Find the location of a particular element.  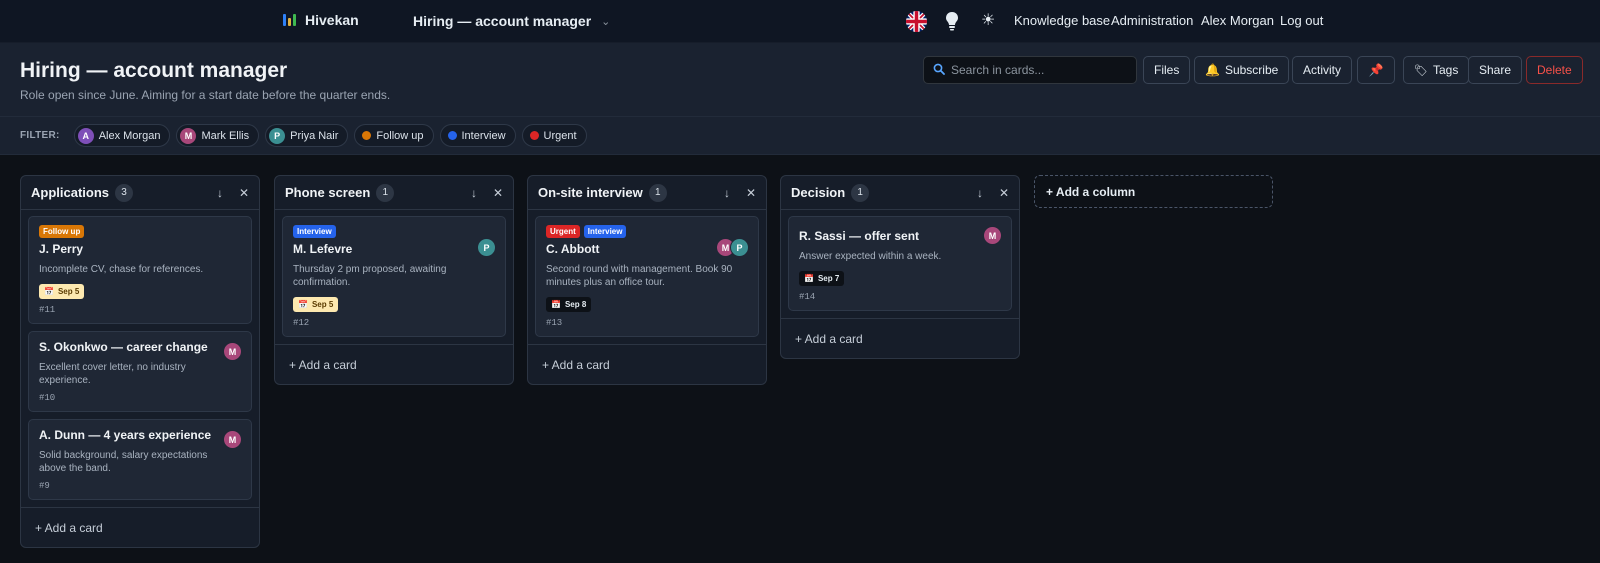

due-date-badge: 📅 Sep 7 is located at coordinates (822, 278).